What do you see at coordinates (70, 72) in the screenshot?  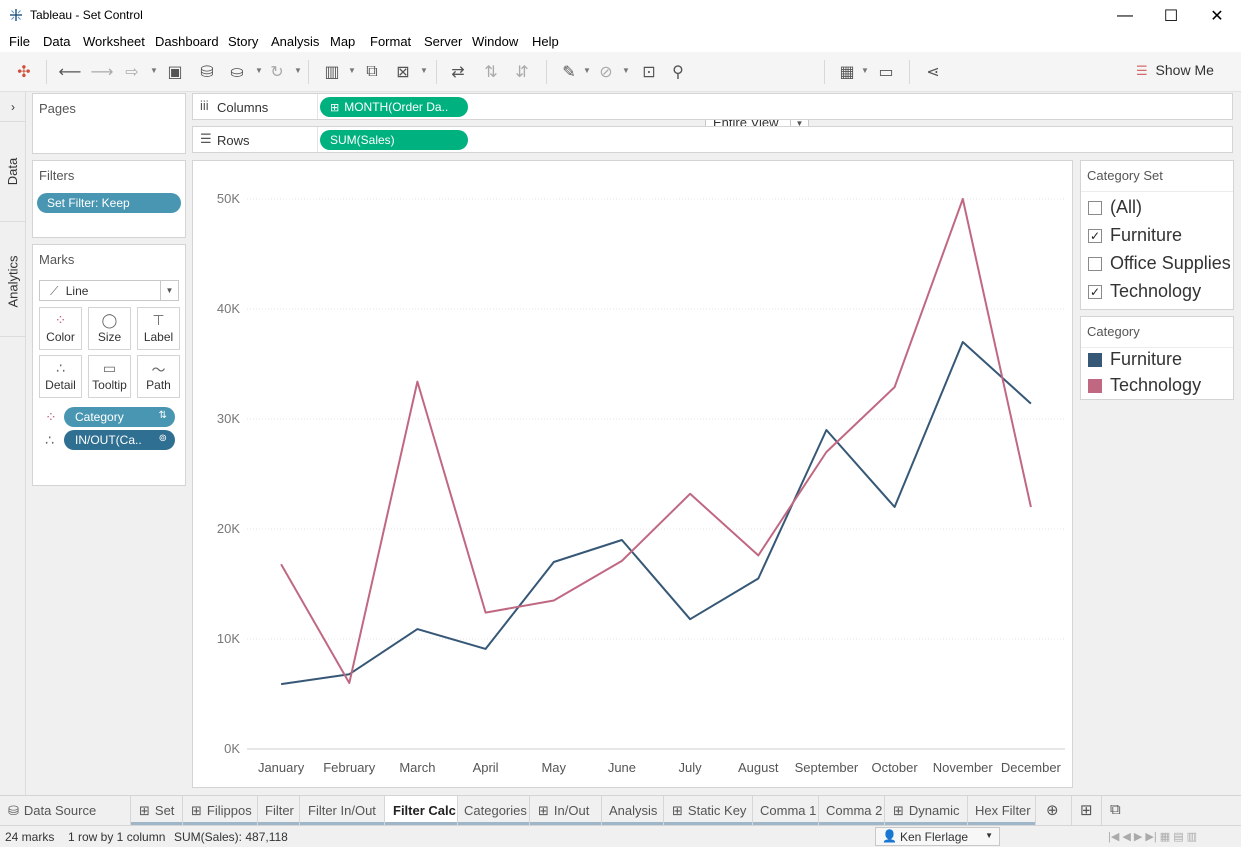 I see `undo-icon: ⟵` at bounding box center [70, 72].